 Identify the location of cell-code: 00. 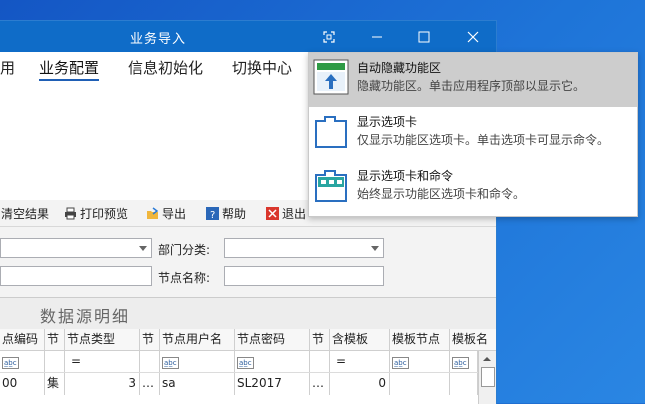
(22, 384).